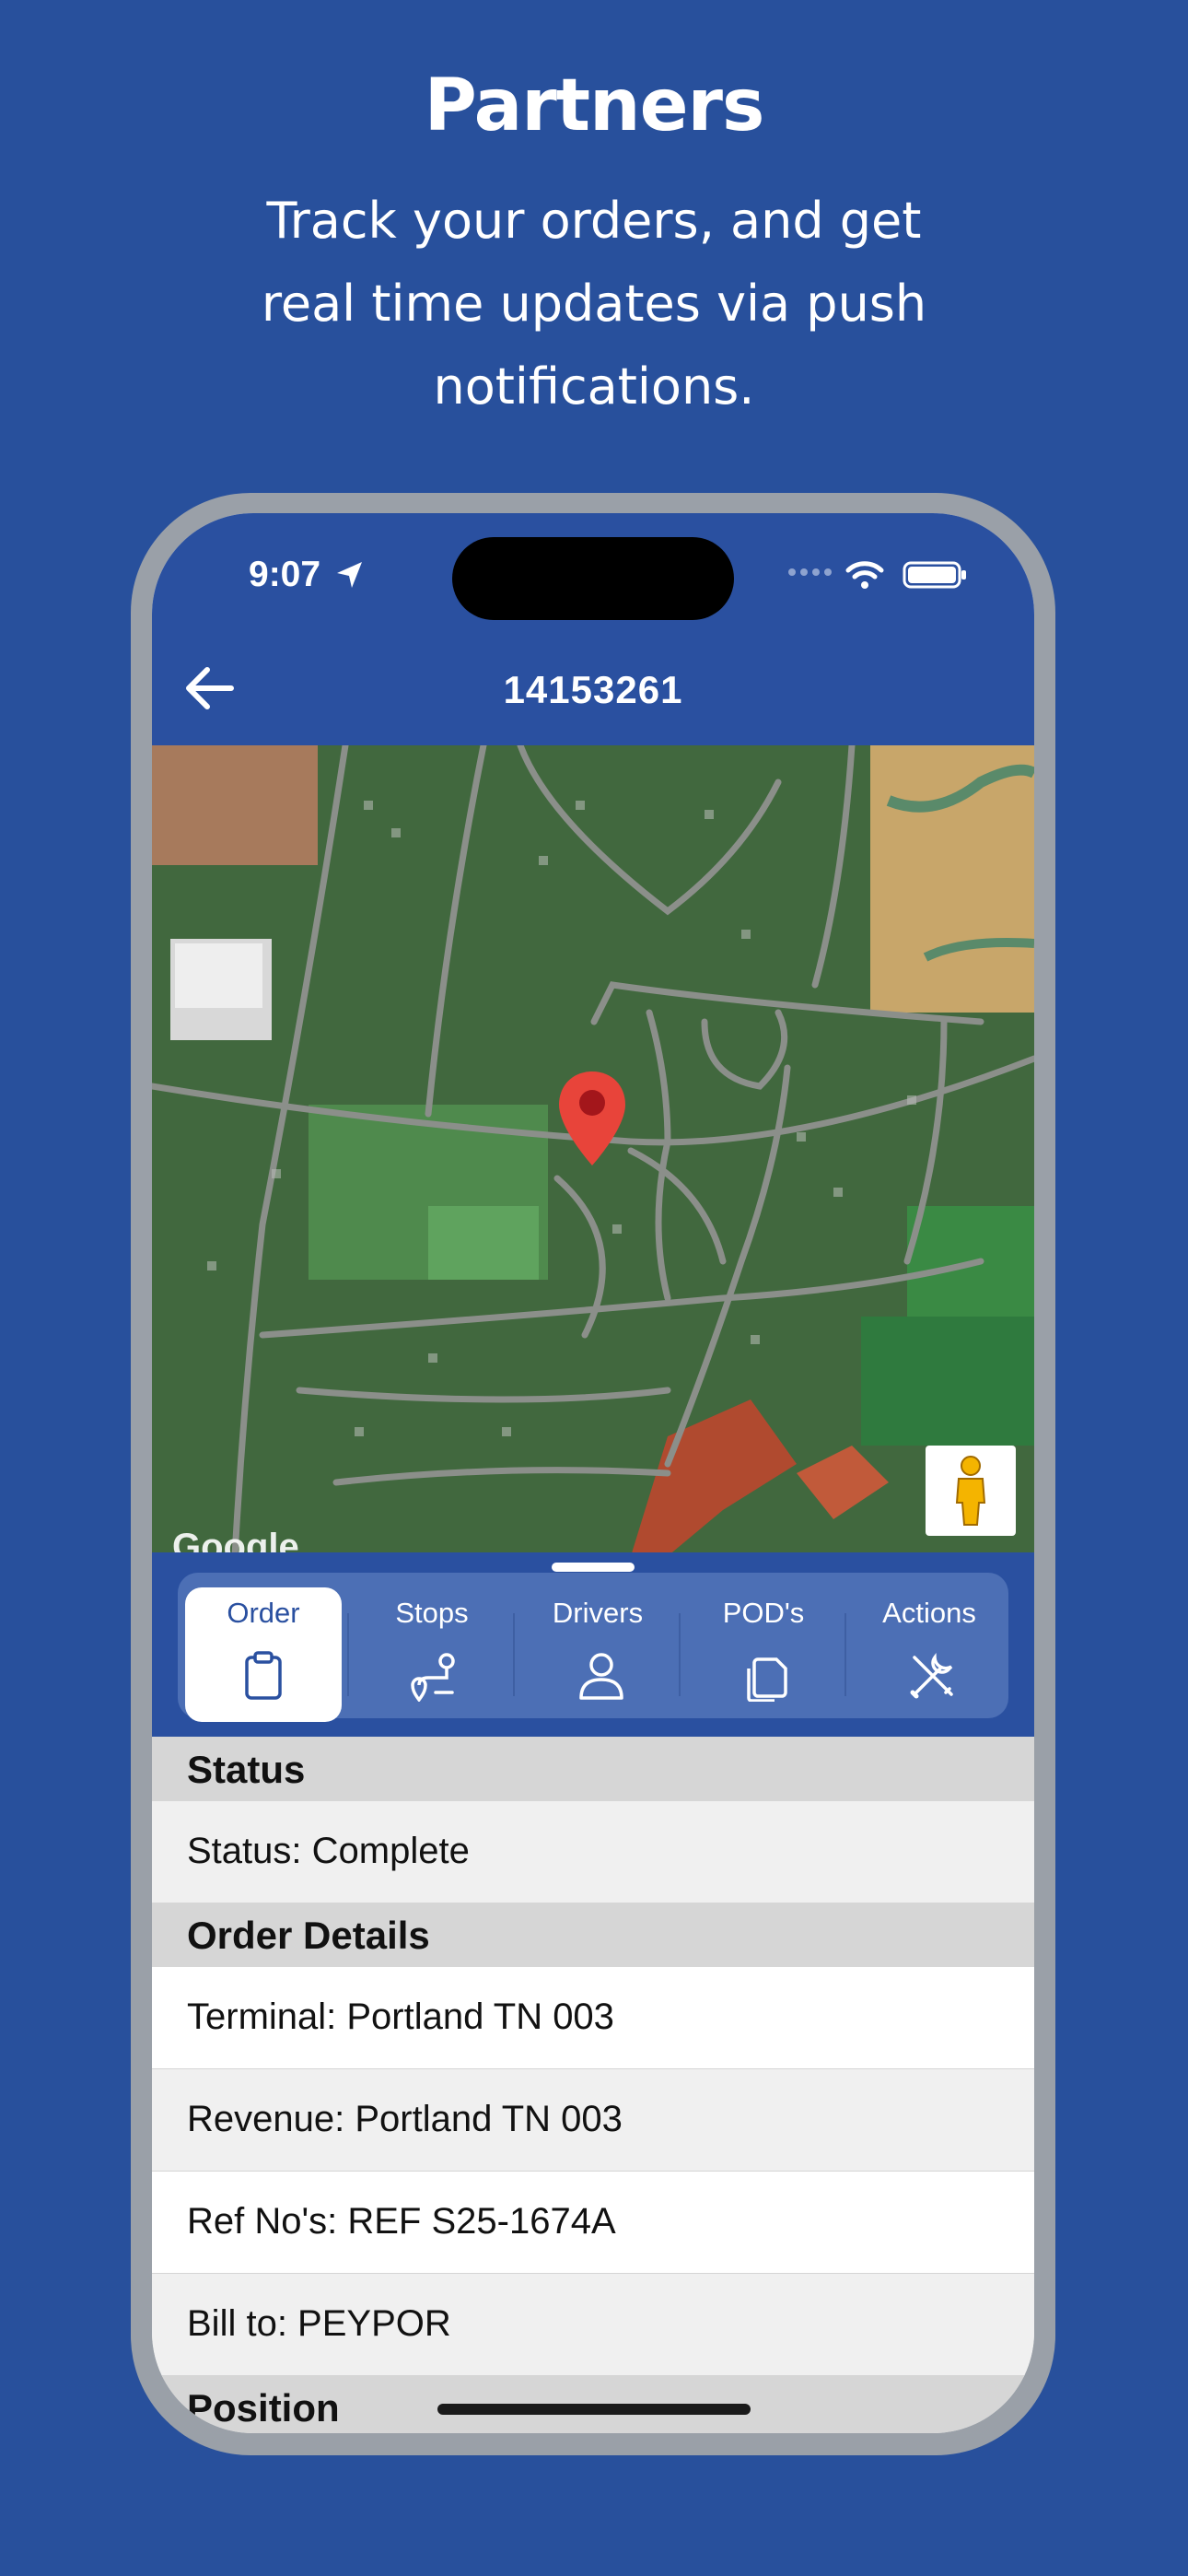  I want to click on street-view-button, so click(971, 1491).